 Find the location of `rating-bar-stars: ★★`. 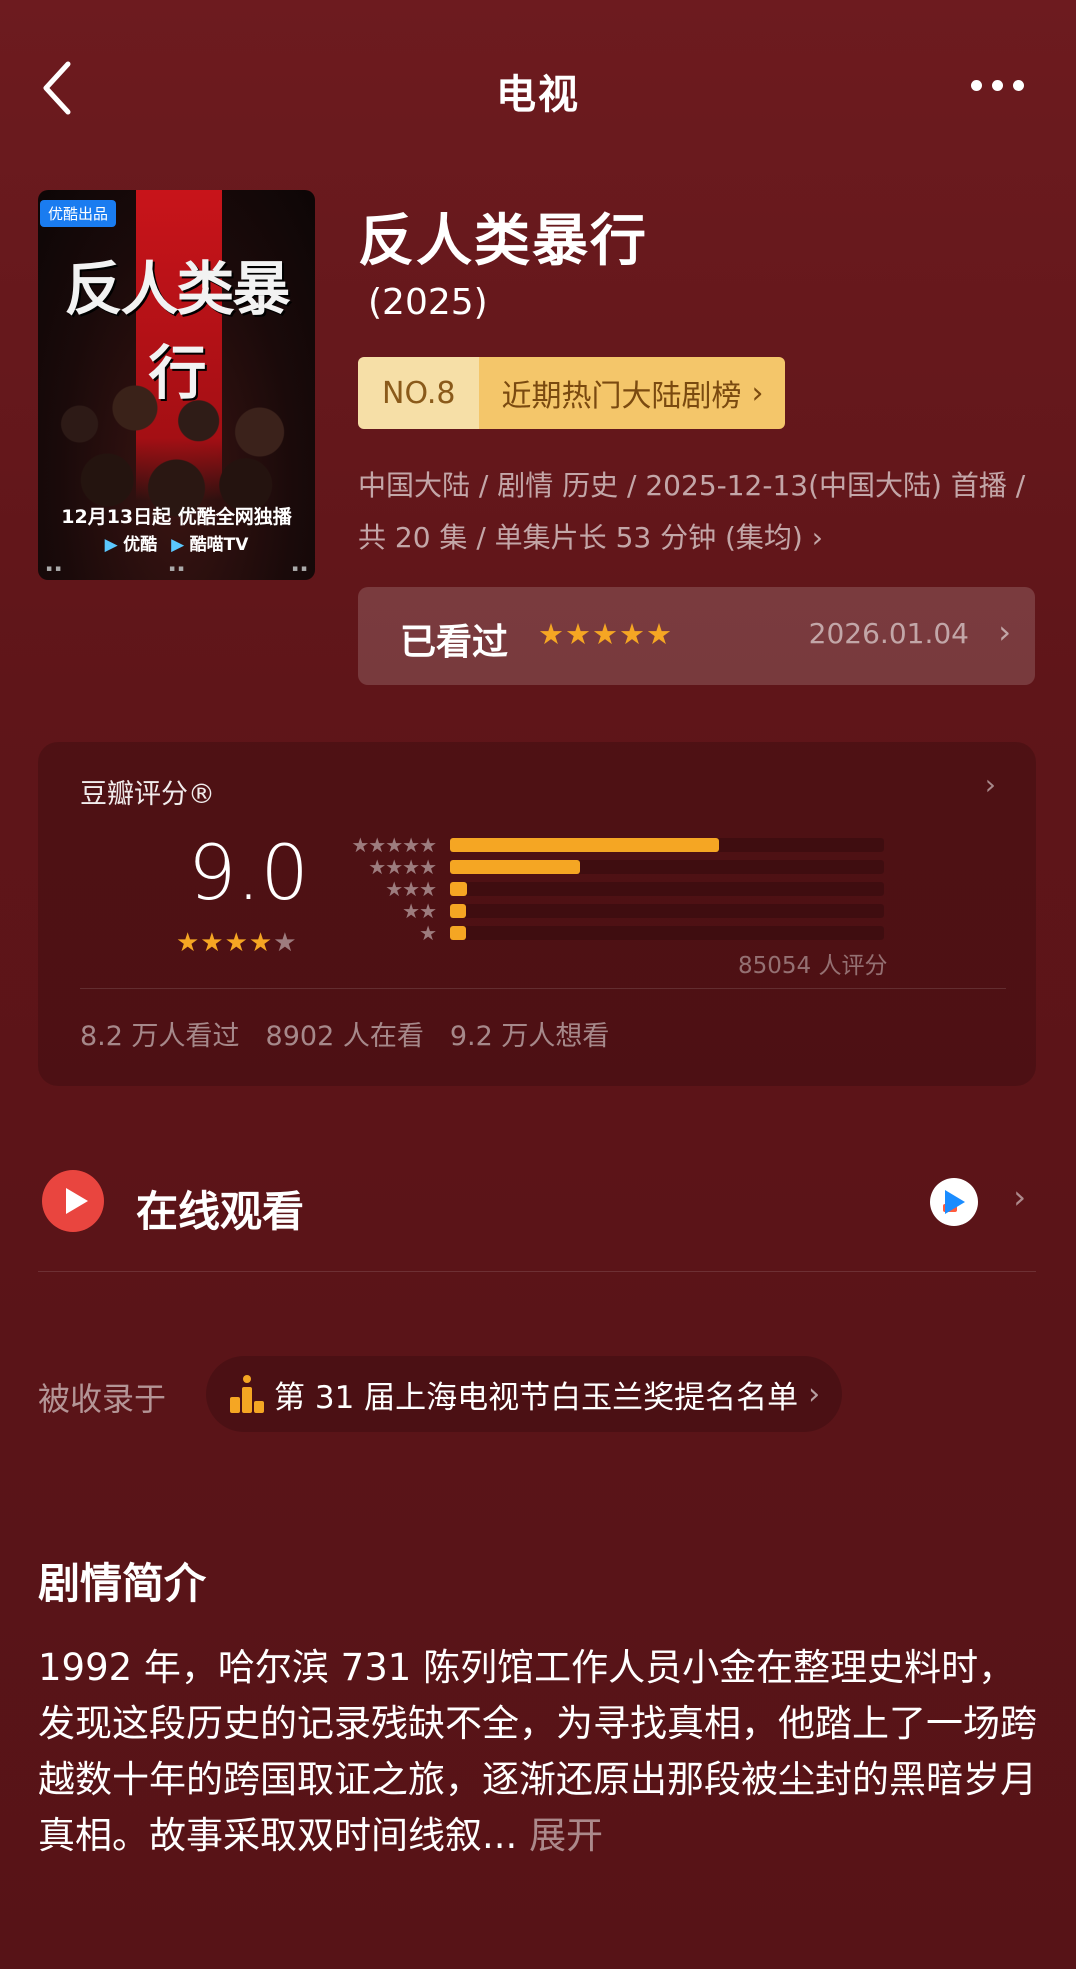

rating-bar-stars: ★★ is located at coordinates (419, 911).